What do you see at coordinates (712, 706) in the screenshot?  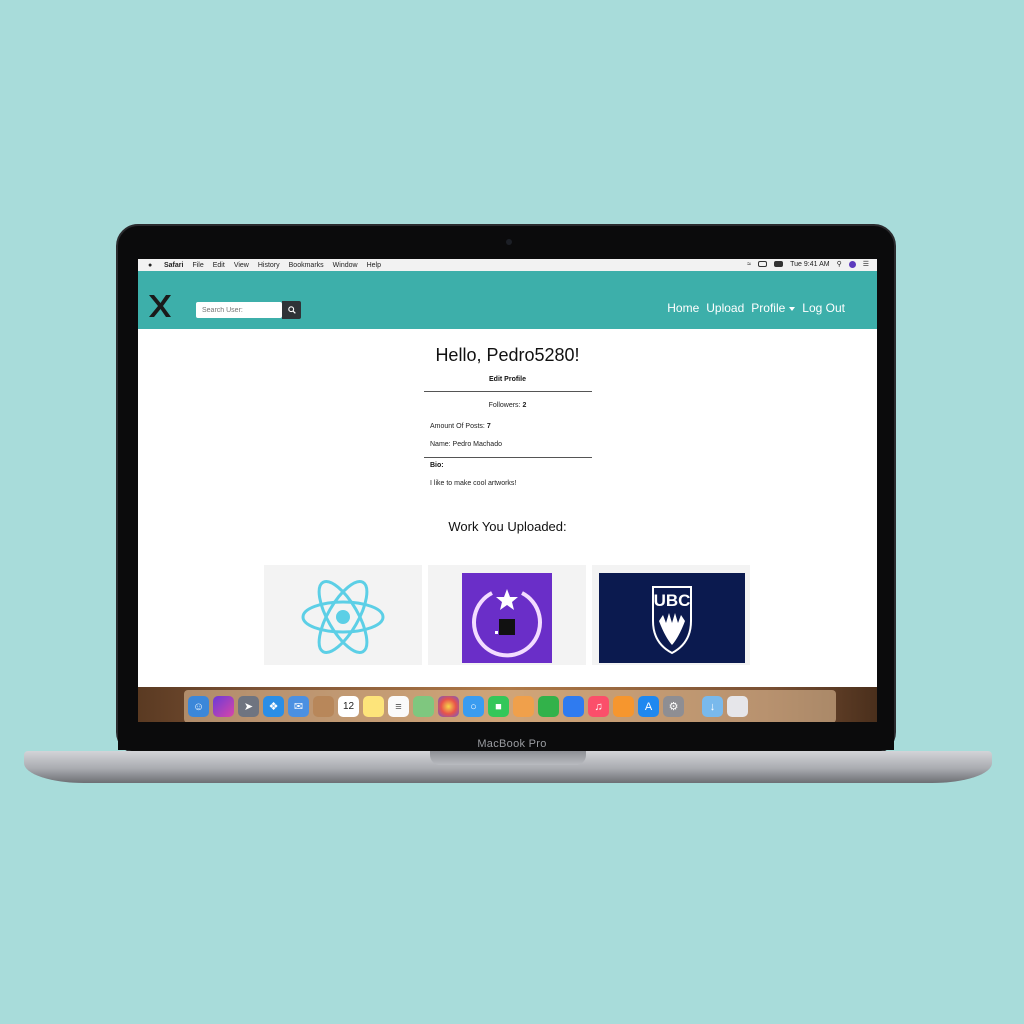 I see `downloads-folder-icon: ↓` at bounding box center [712, 706].